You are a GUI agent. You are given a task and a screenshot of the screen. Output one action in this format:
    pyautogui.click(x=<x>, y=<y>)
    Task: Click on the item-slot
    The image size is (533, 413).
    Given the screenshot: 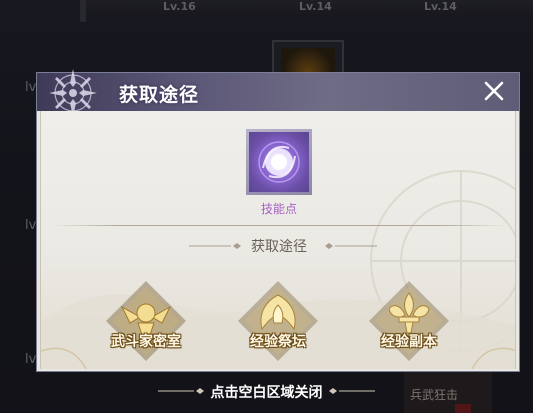 What is the action you would take?
    pyautogui.click(x=279, y=162)
    